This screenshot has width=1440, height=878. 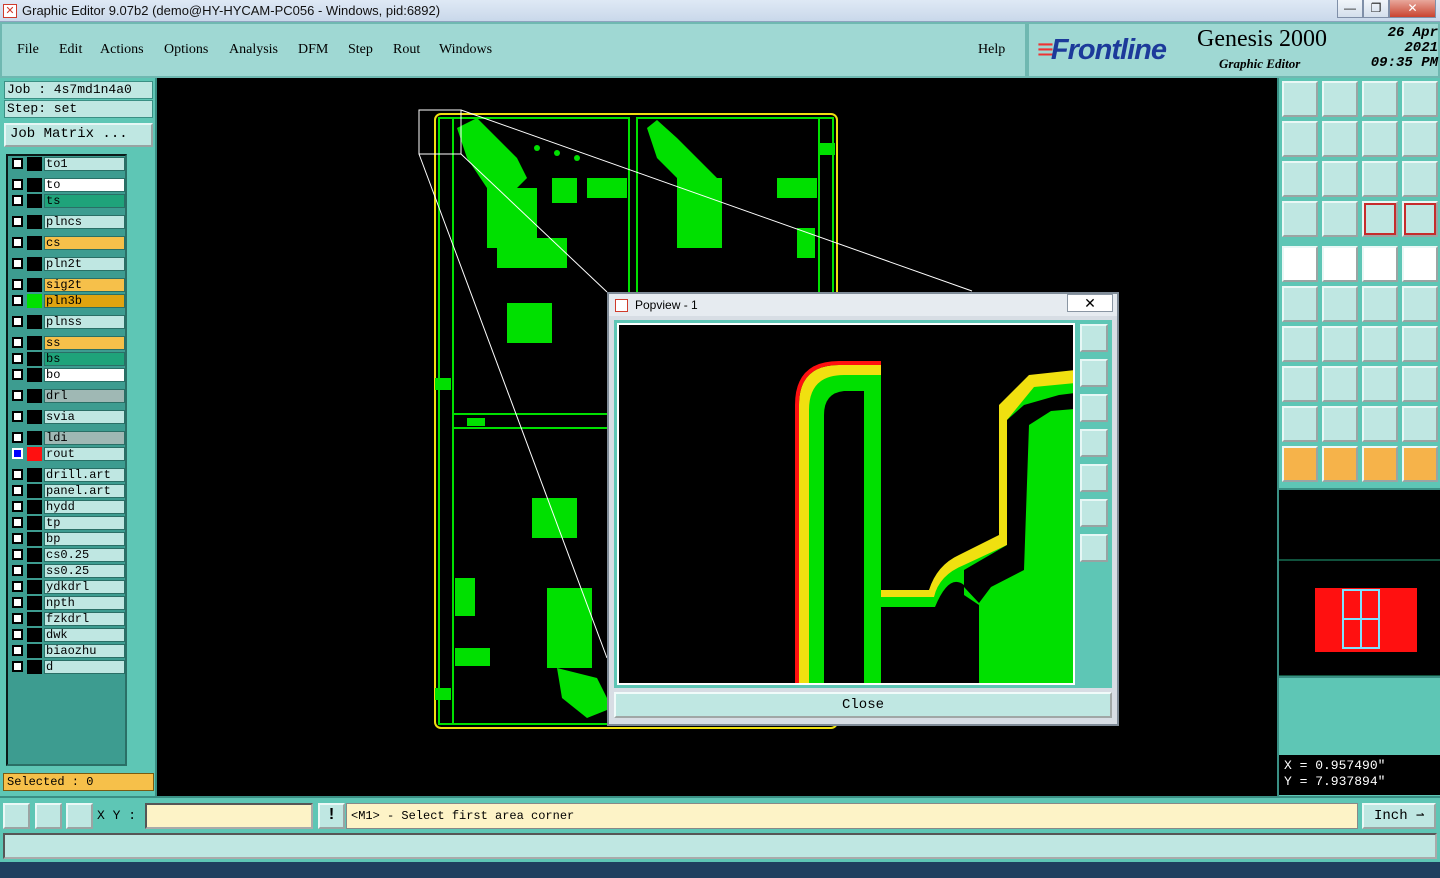 I want to click on zoom-s-icon, so click(x=1420, y=139).